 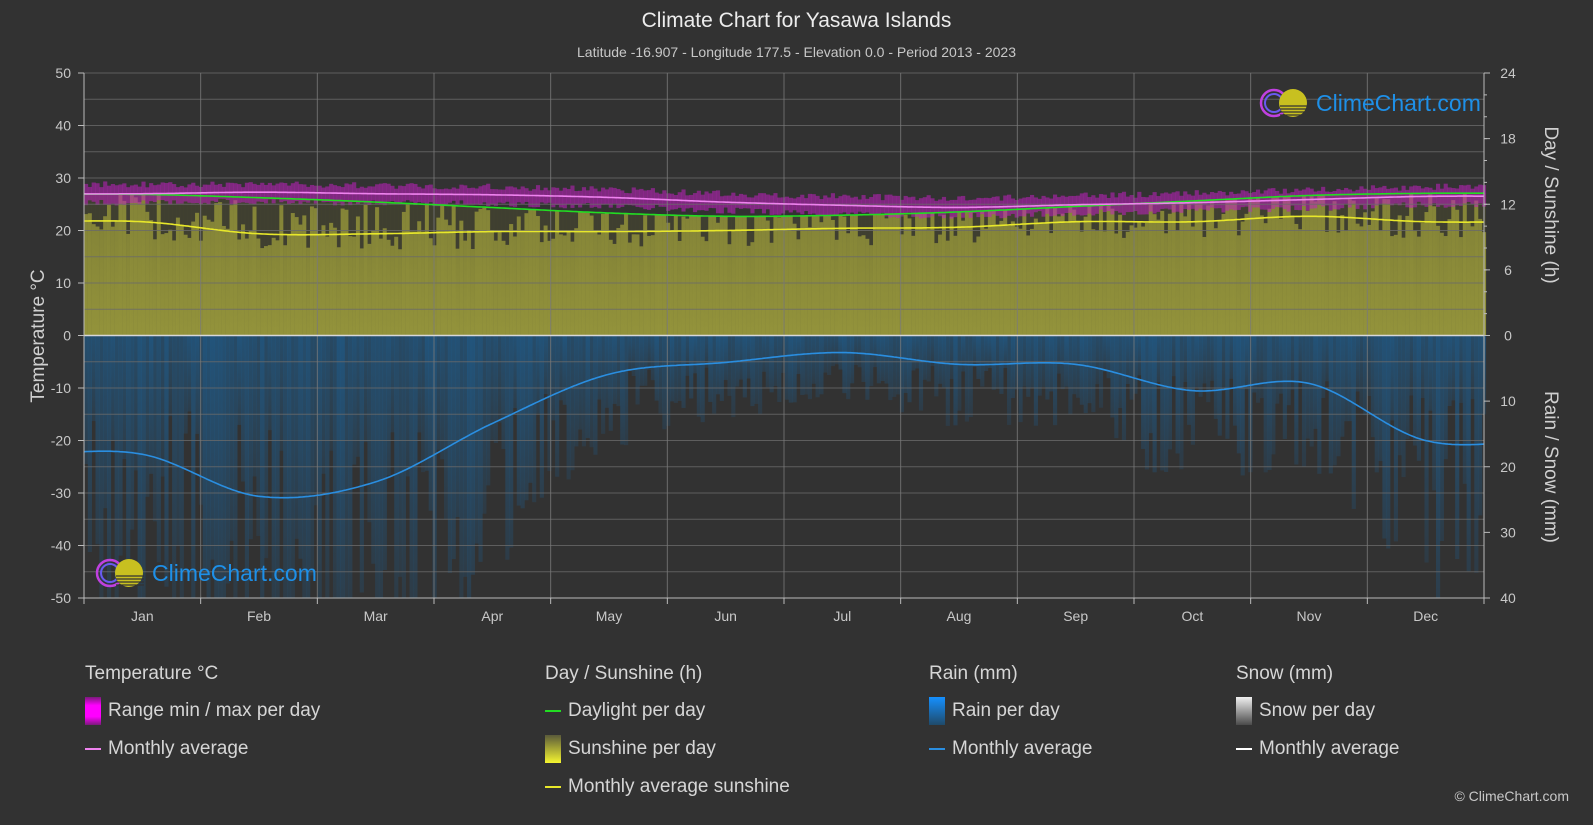 I want to click on x-tick-label: Apr, so click(x=492, y=616).